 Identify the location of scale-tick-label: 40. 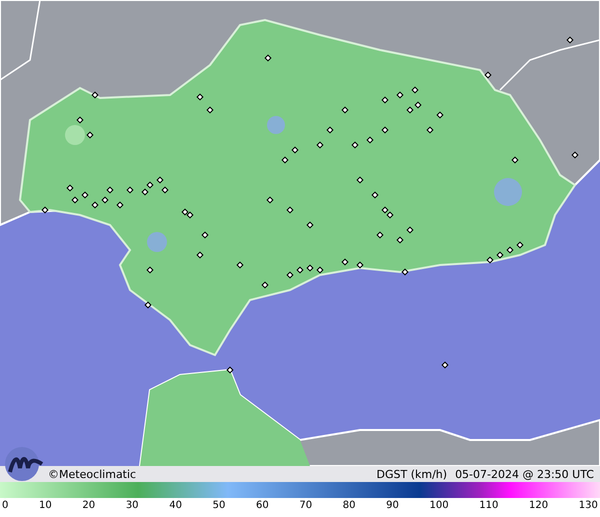
(175, 506).